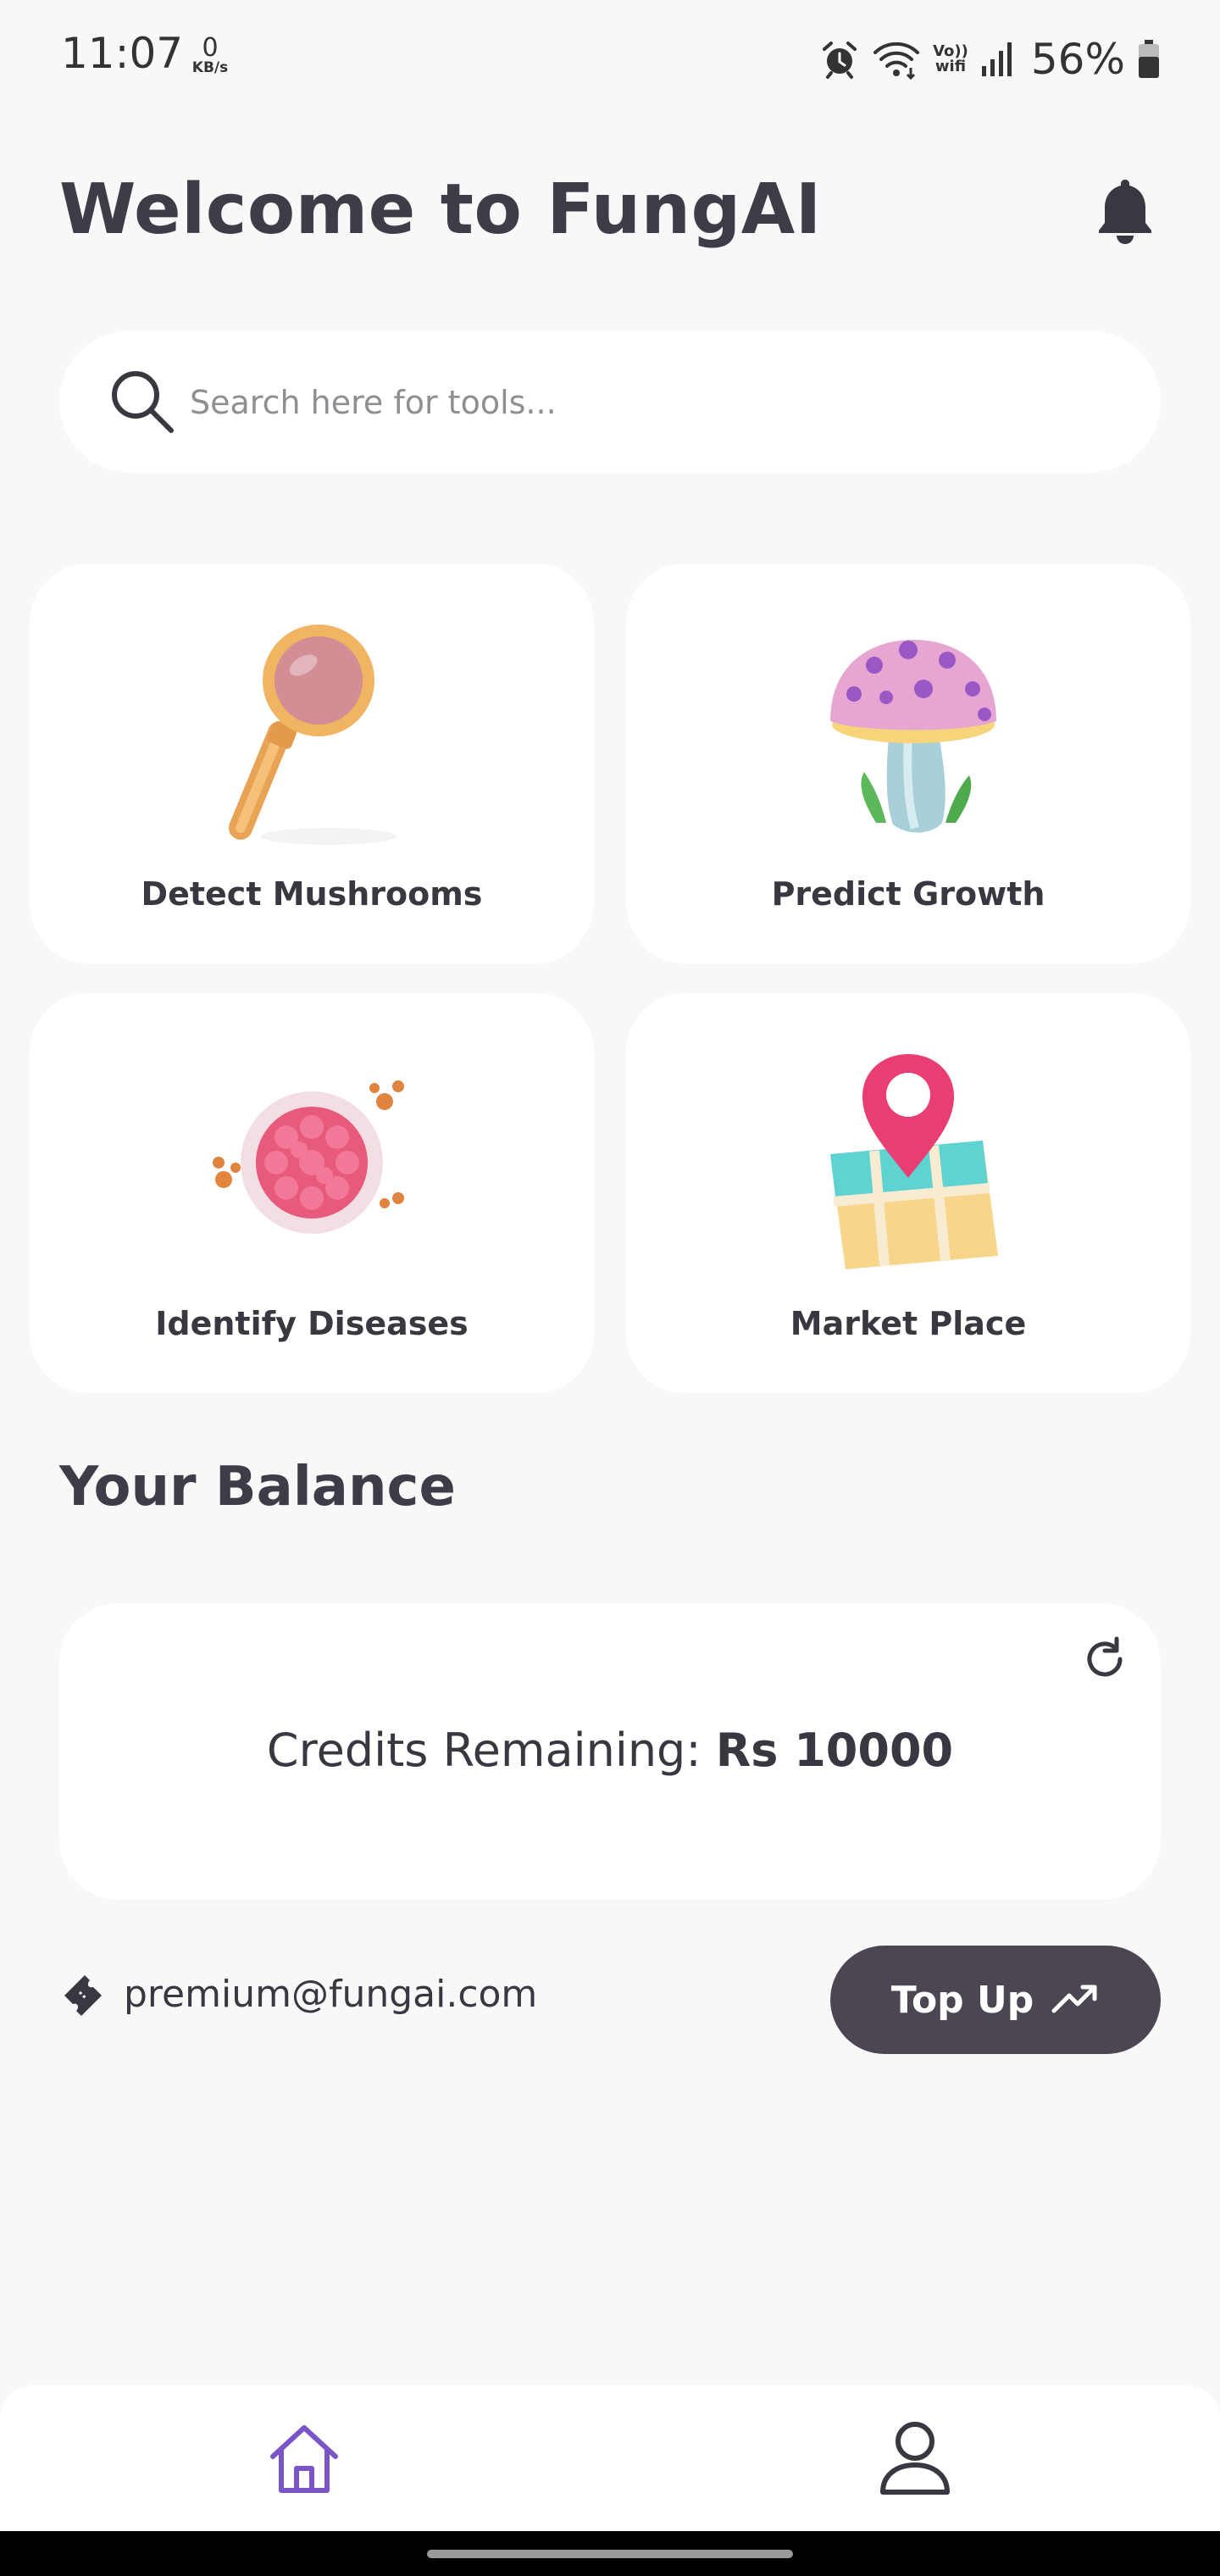  I want to click on bell-icon, so click(1125, 211).